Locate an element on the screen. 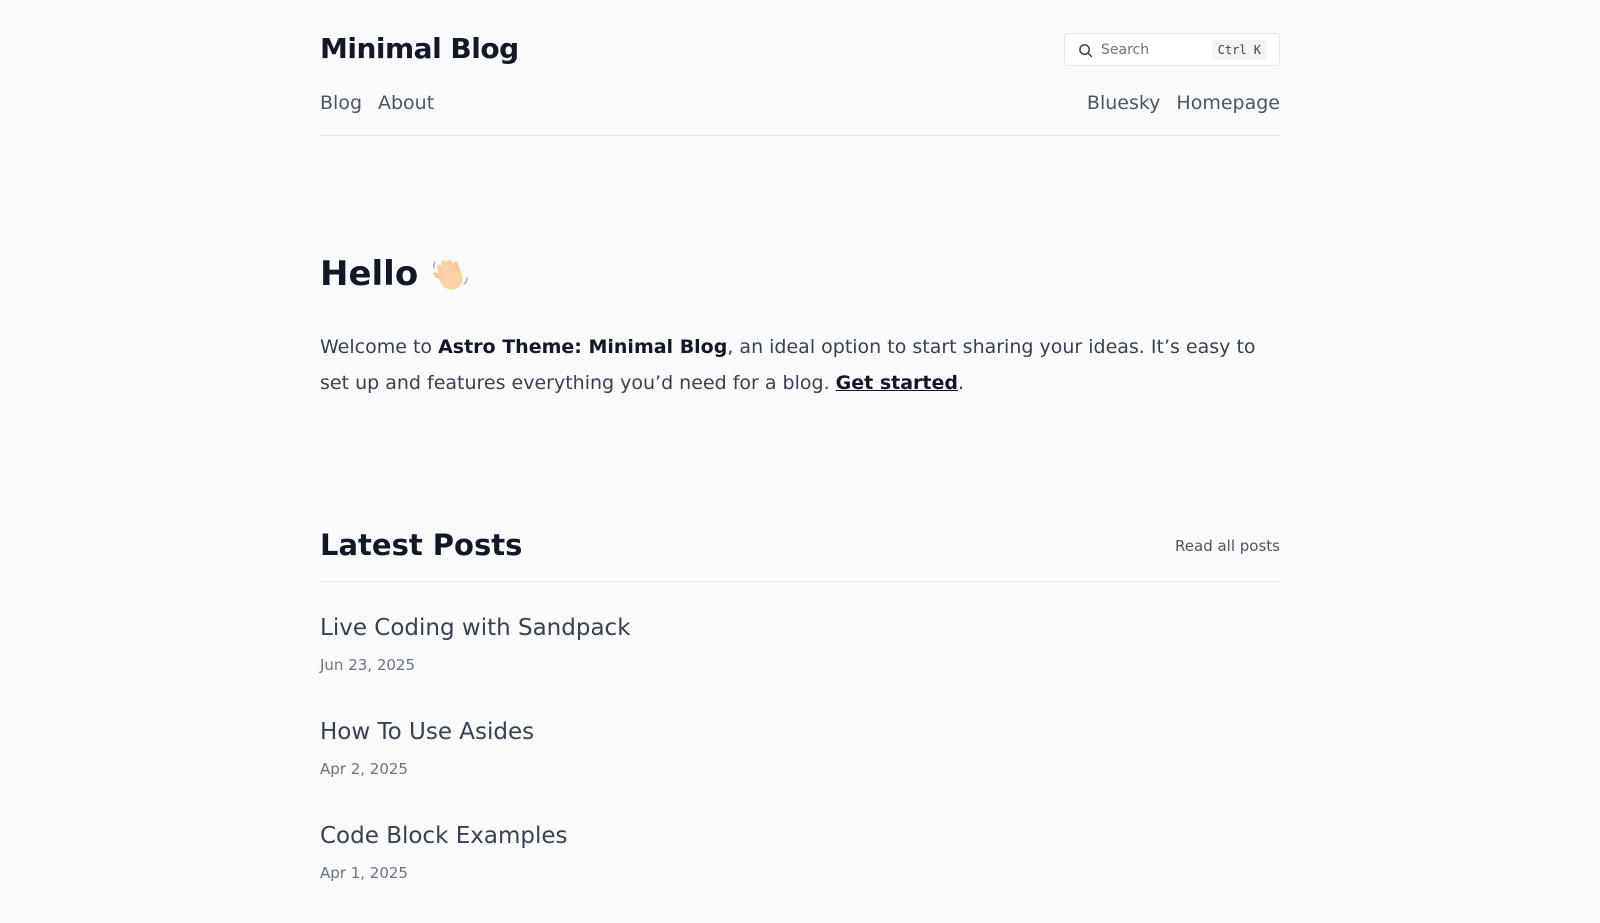 Image resolution: width=1600 pixels, height=923 pixels. waving-hand-icon is located at coordinates (450, 274).